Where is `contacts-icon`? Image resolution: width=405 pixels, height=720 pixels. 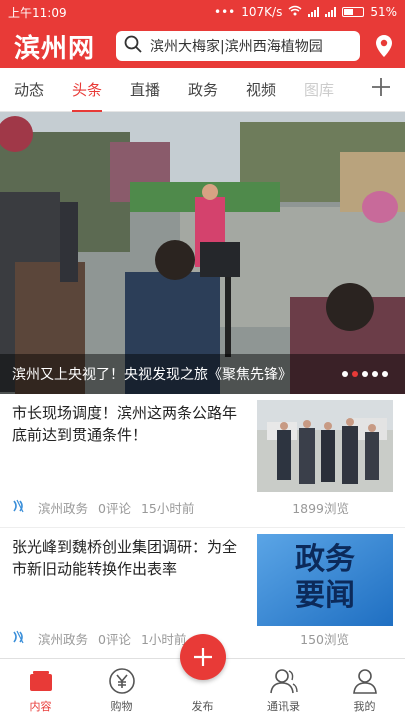
contacts-icon is located at coordinates (284, 681).